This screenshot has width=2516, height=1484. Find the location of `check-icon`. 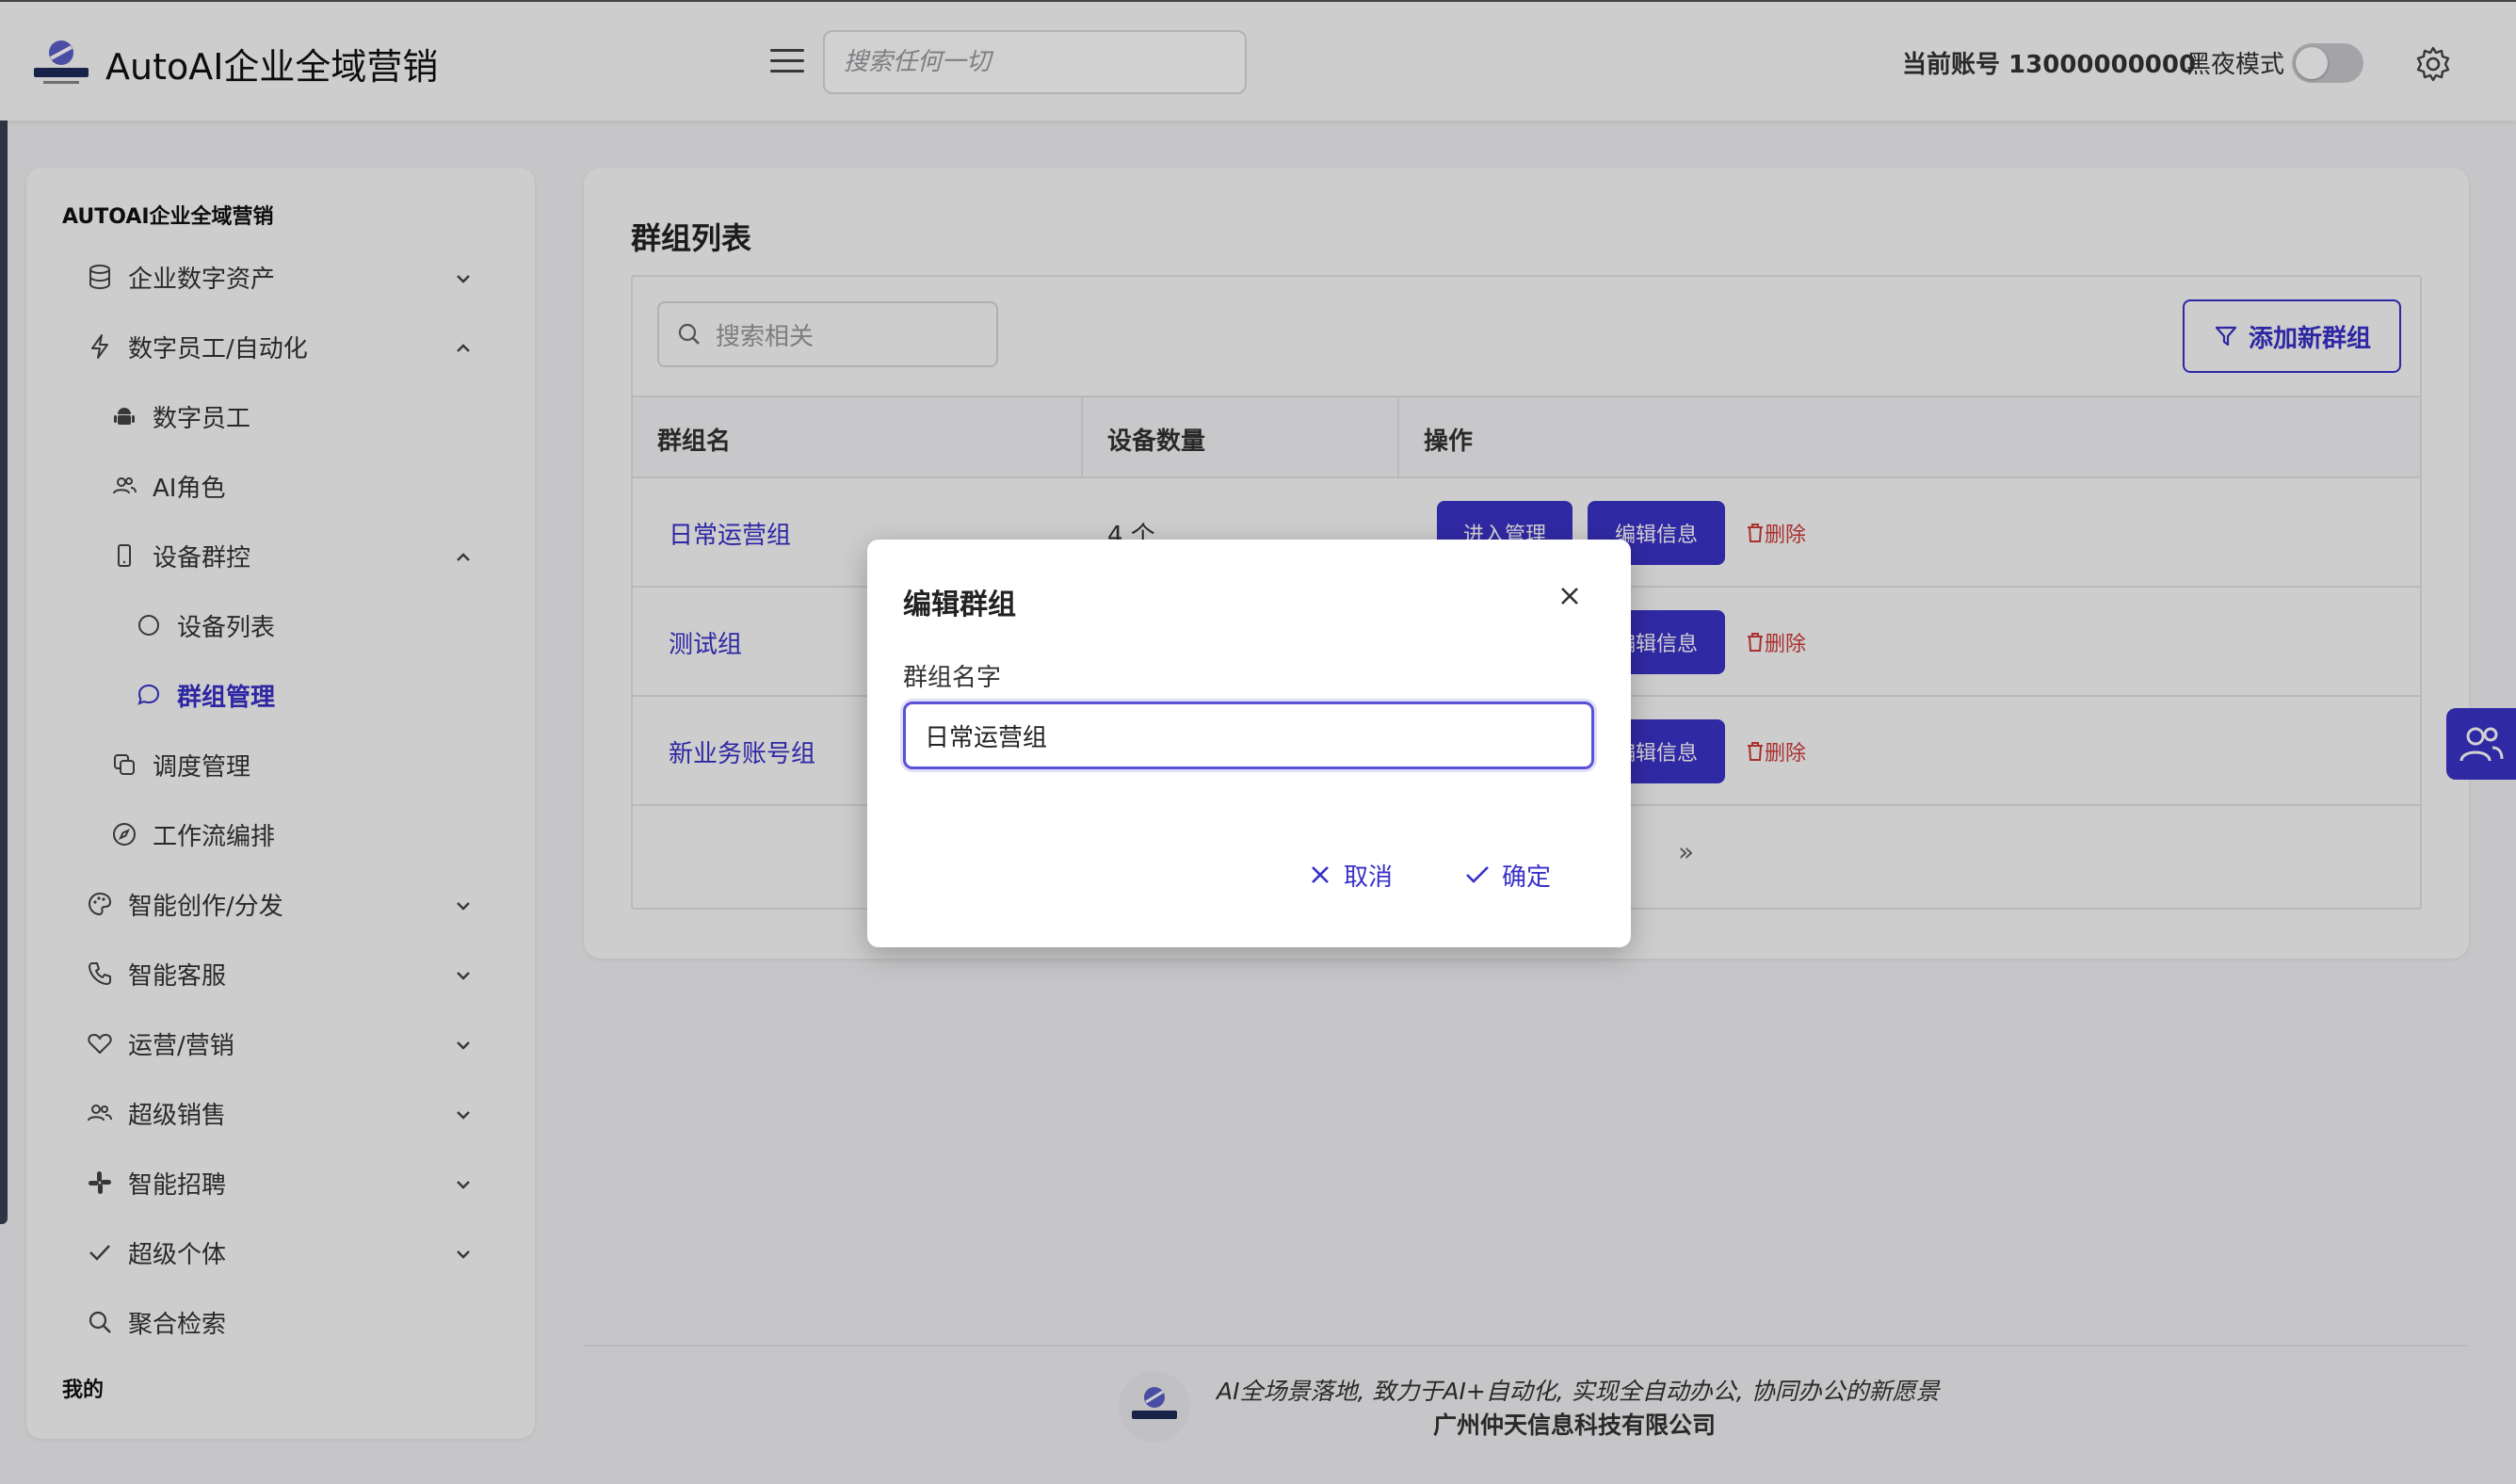

check-icon is located at coordinates (1477, 874).